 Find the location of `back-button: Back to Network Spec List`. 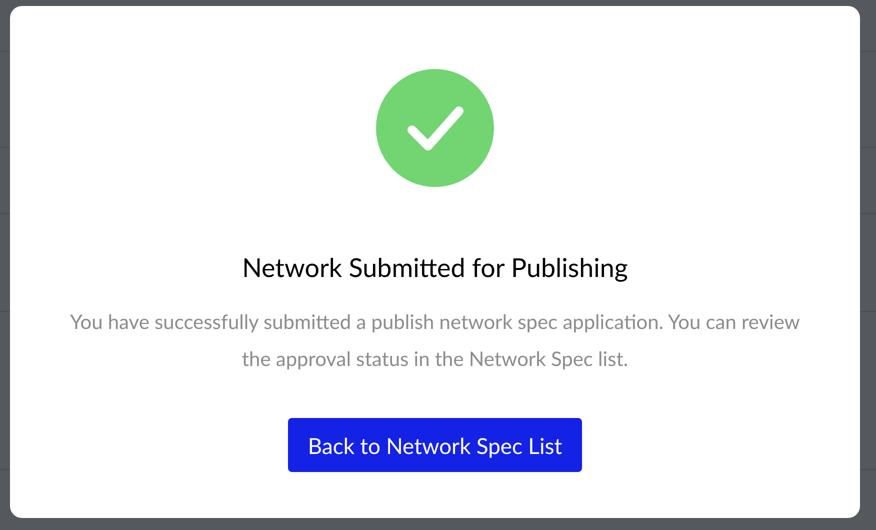

back-button: Back to Network Spec List is located at coordinates (435, 445).